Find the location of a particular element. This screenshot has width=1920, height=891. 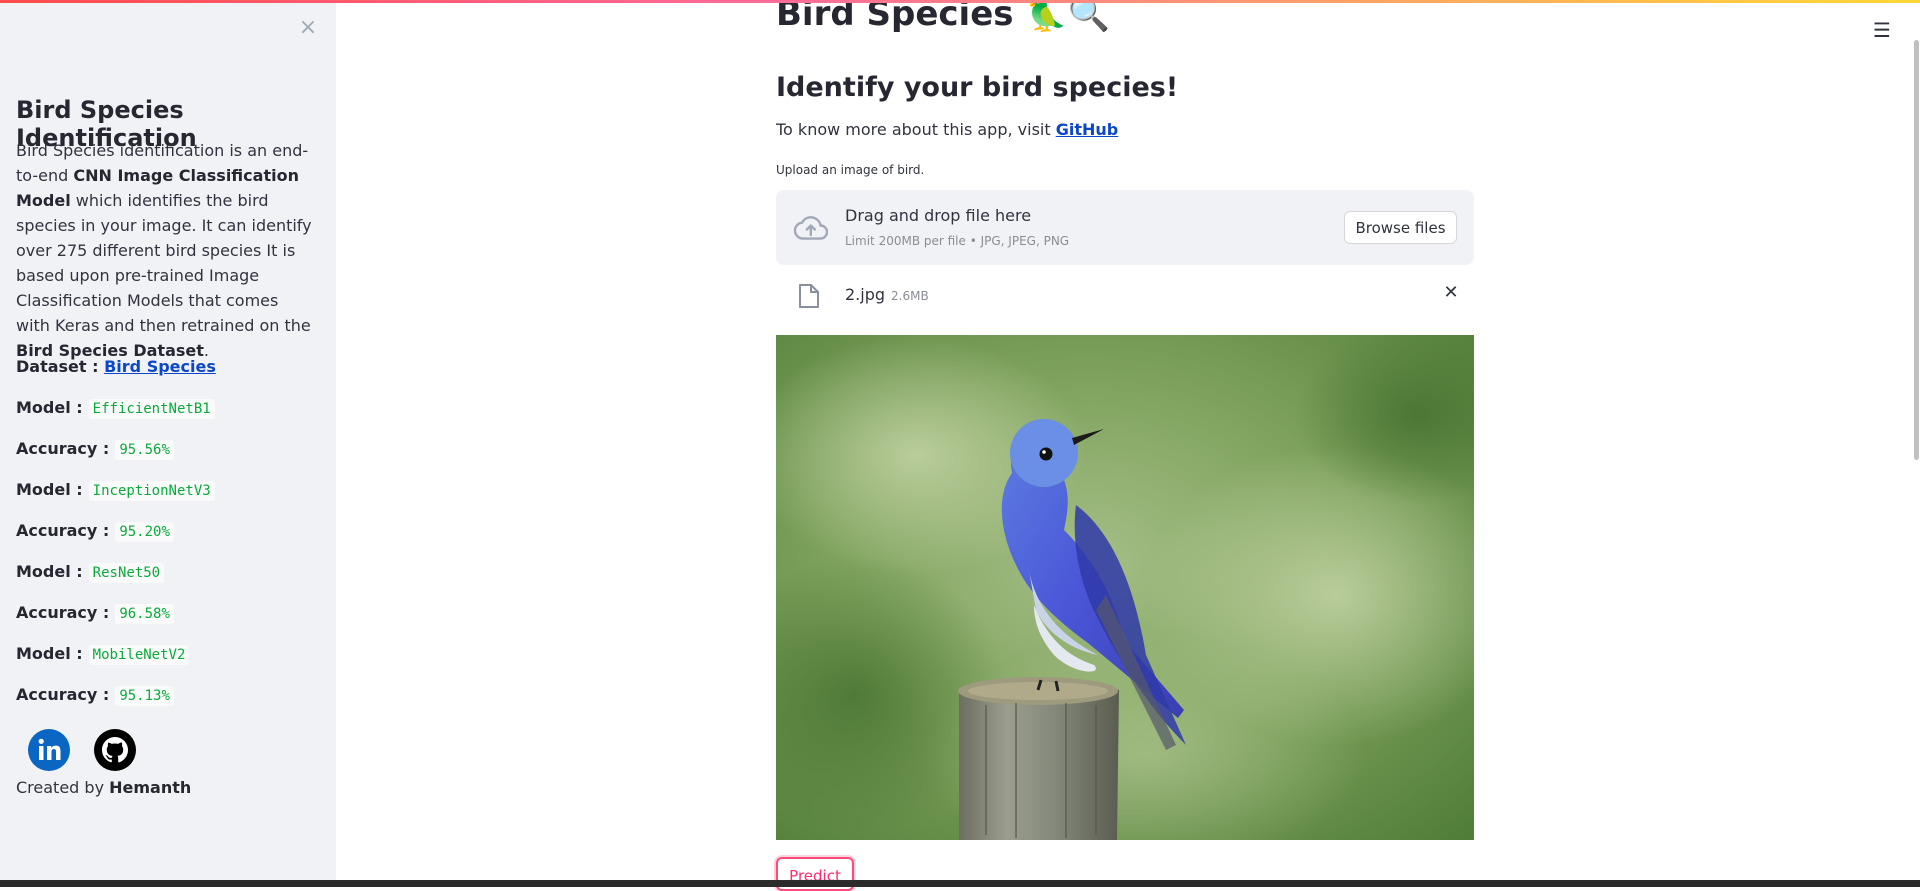

model-name: MobileNetV2 is located at coordinates (139, 655).